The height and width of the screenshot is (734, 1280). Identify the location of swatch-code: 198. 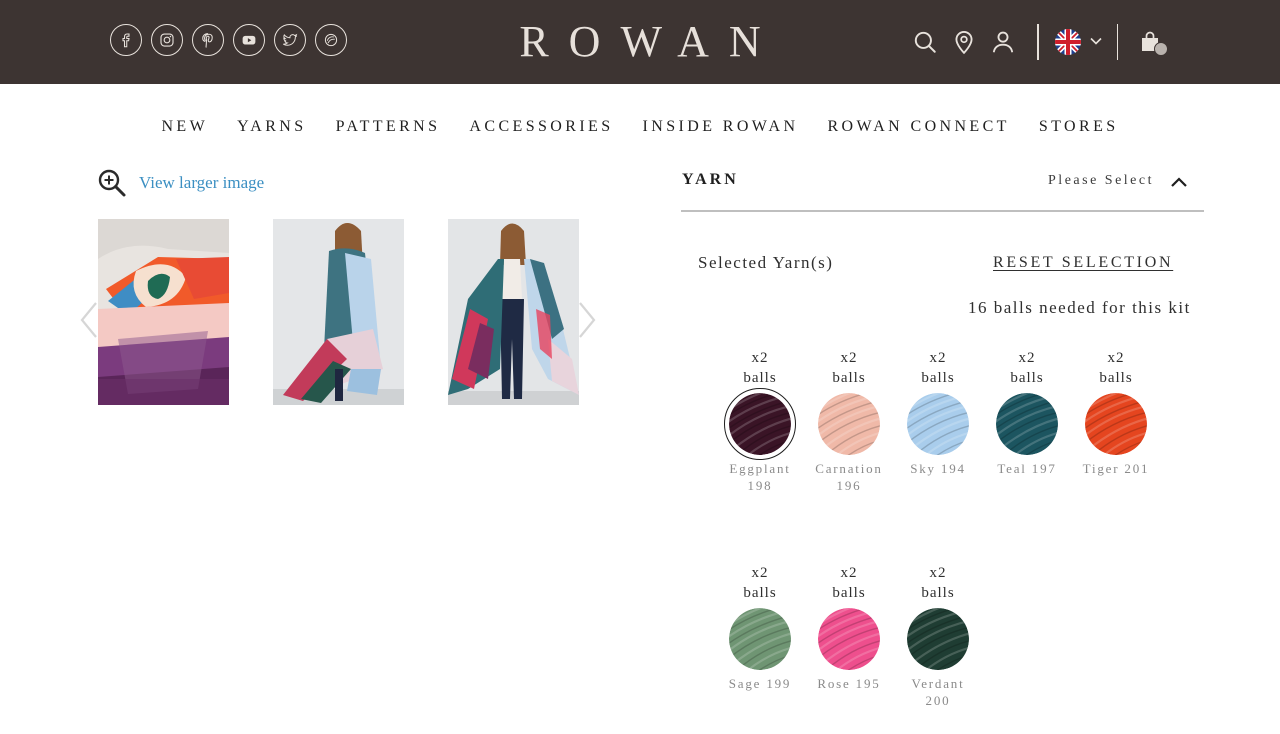
(760, 485).